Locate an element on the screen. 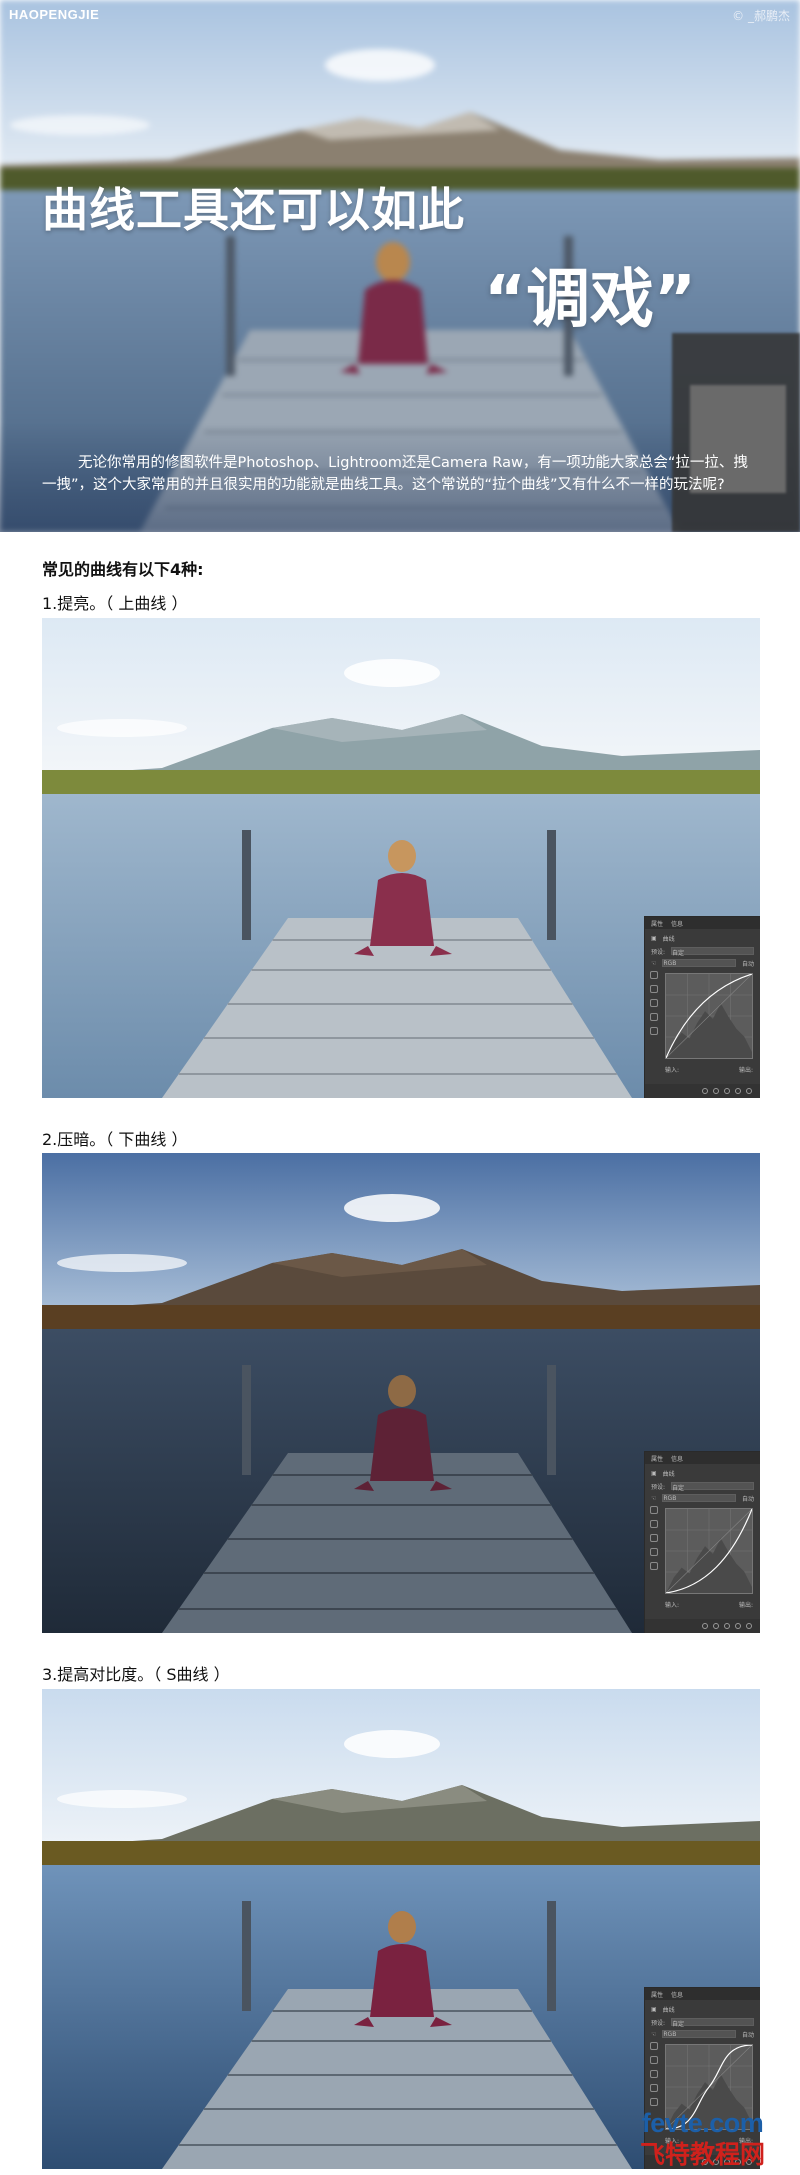  watermark-domain: fevte.com is located at coordinates (702, 2123).